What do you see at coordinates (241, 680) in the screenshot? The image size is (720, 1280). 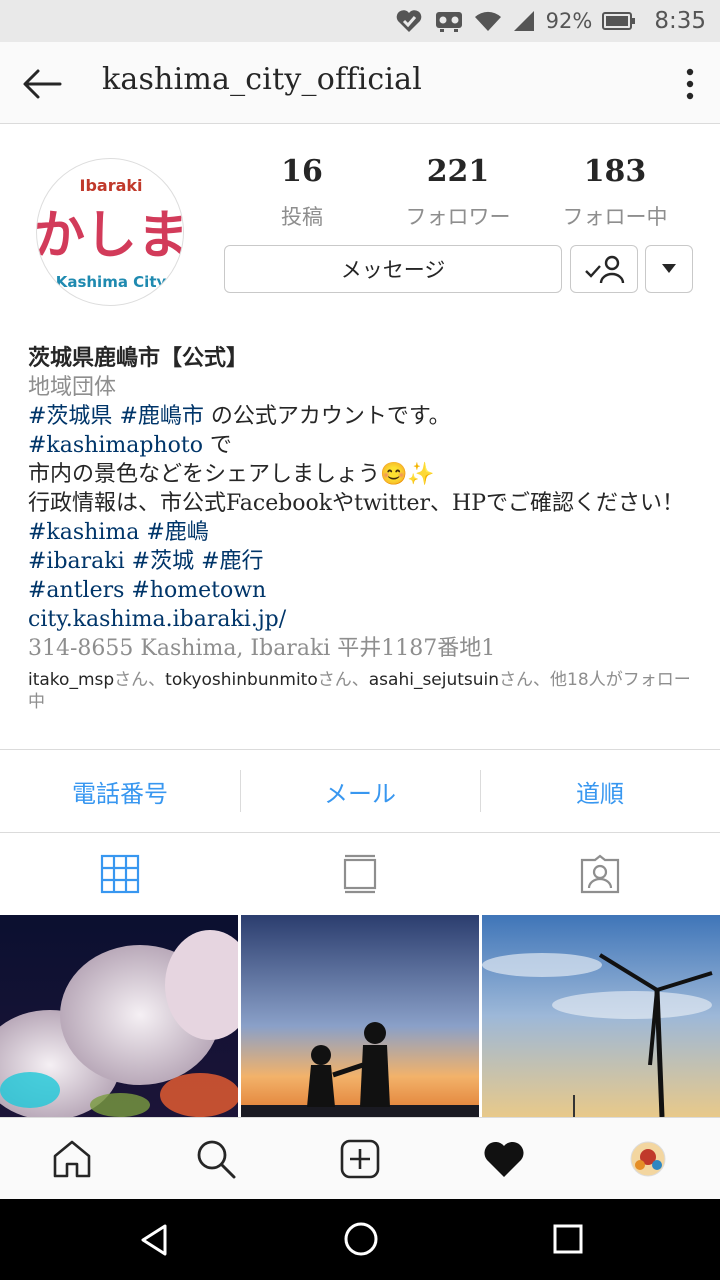 I see `followed-username: tokyoshinbunmito` at bounding box center [241, 680].